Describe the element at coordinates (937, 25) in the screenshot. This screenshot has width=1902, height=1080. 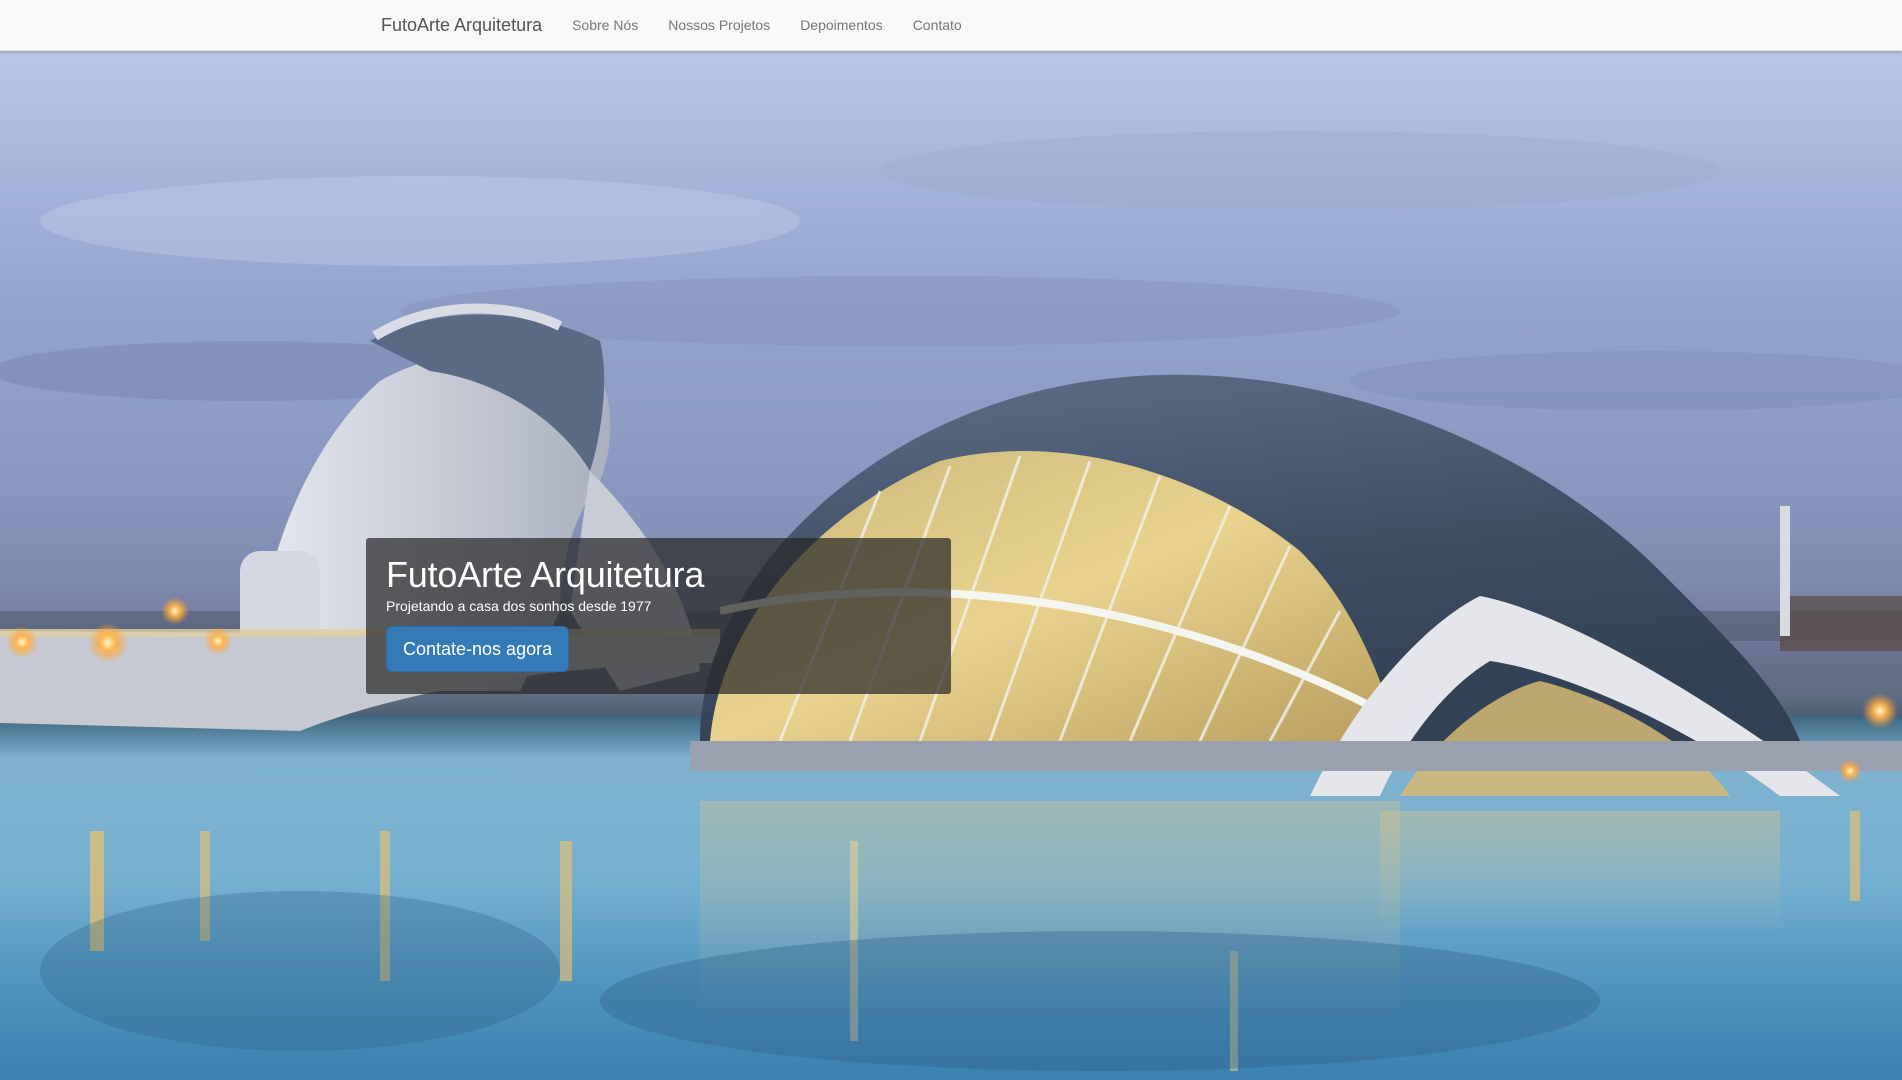
I see `nav-link-contato: Contato` at that location.